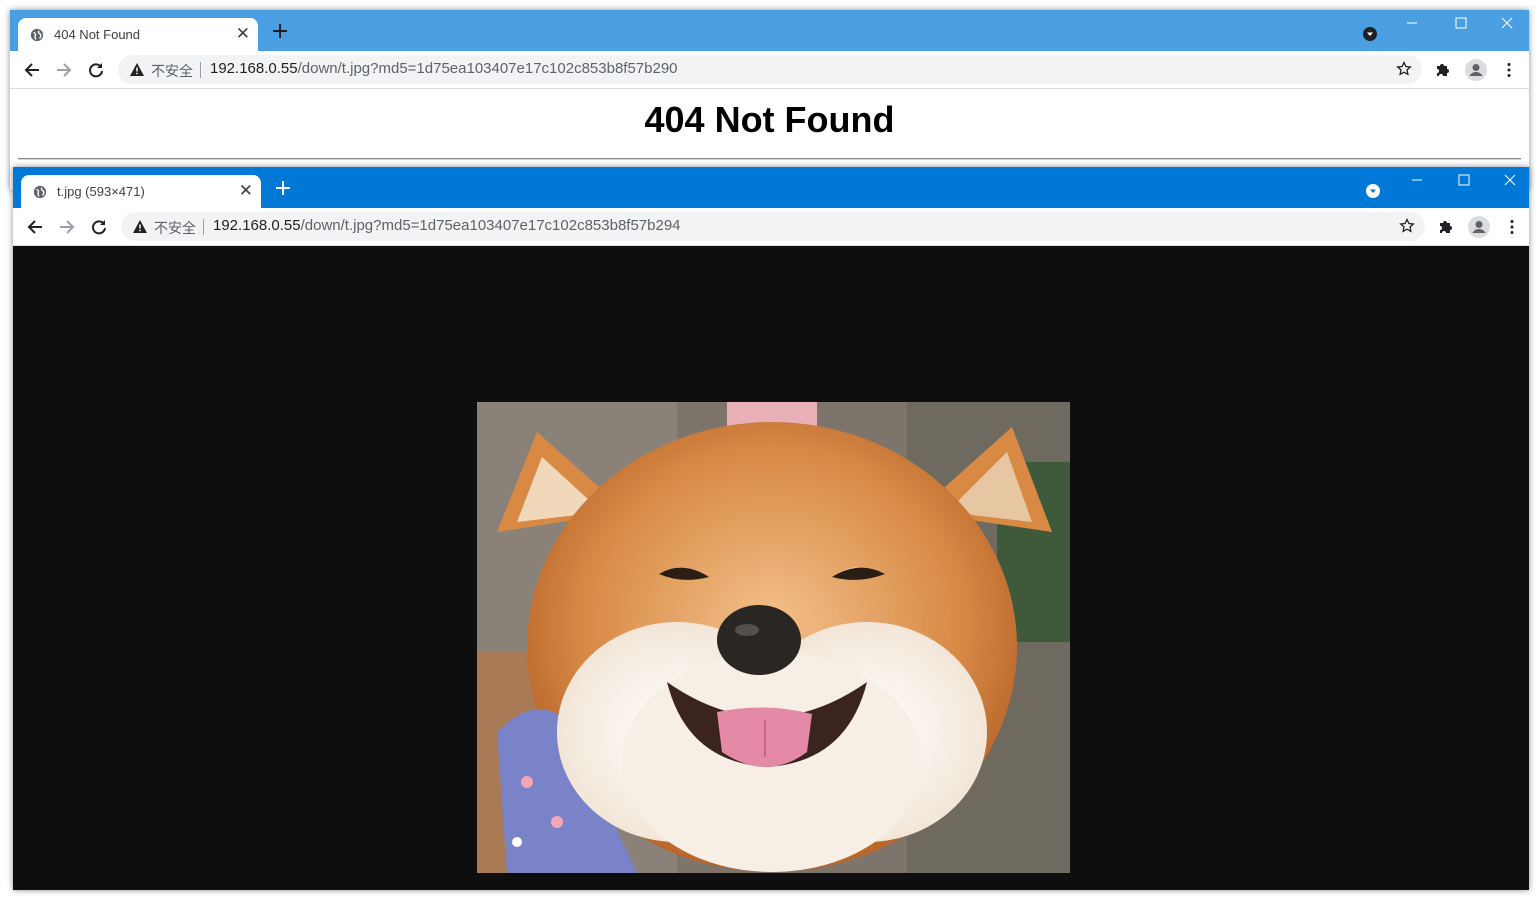 This screenshot has width=1540, height=901. I want to click on title-bar: 404 Not Found ✕, so click(769, 31).